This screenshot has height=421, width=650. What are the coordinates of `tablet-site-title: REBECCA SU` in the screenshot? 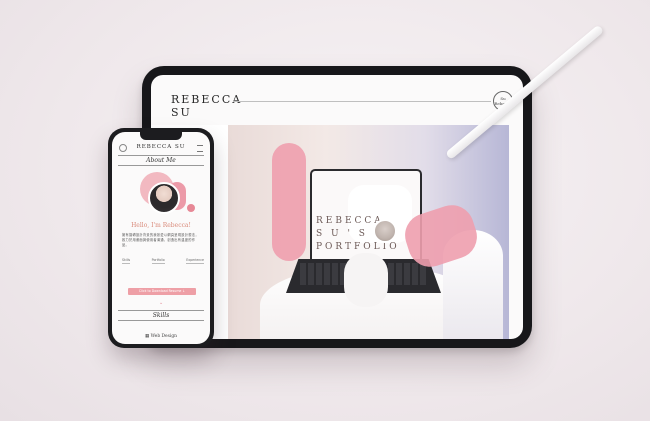 It's located at (205, 106).